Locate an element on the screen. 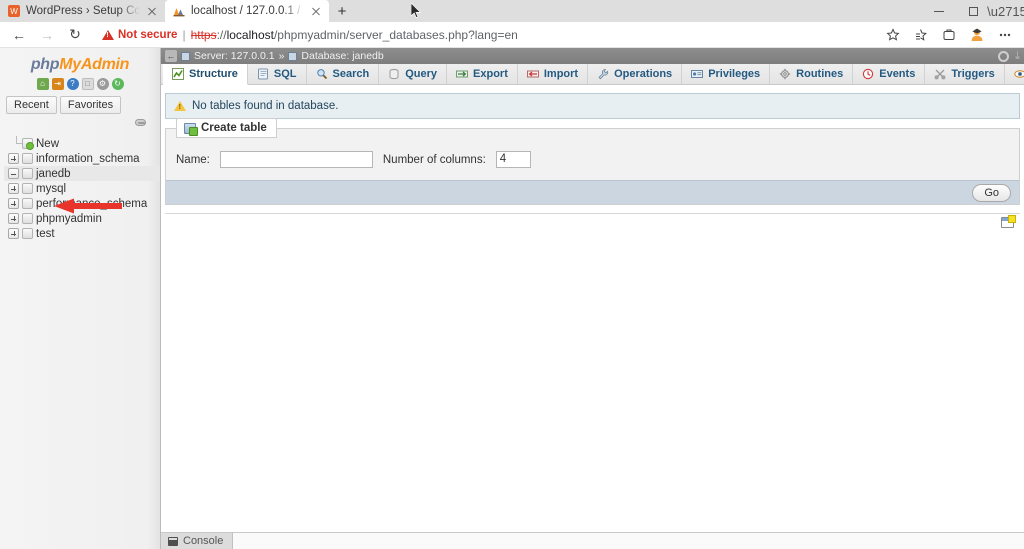  operations-icon is located at coordinates (603, 74).